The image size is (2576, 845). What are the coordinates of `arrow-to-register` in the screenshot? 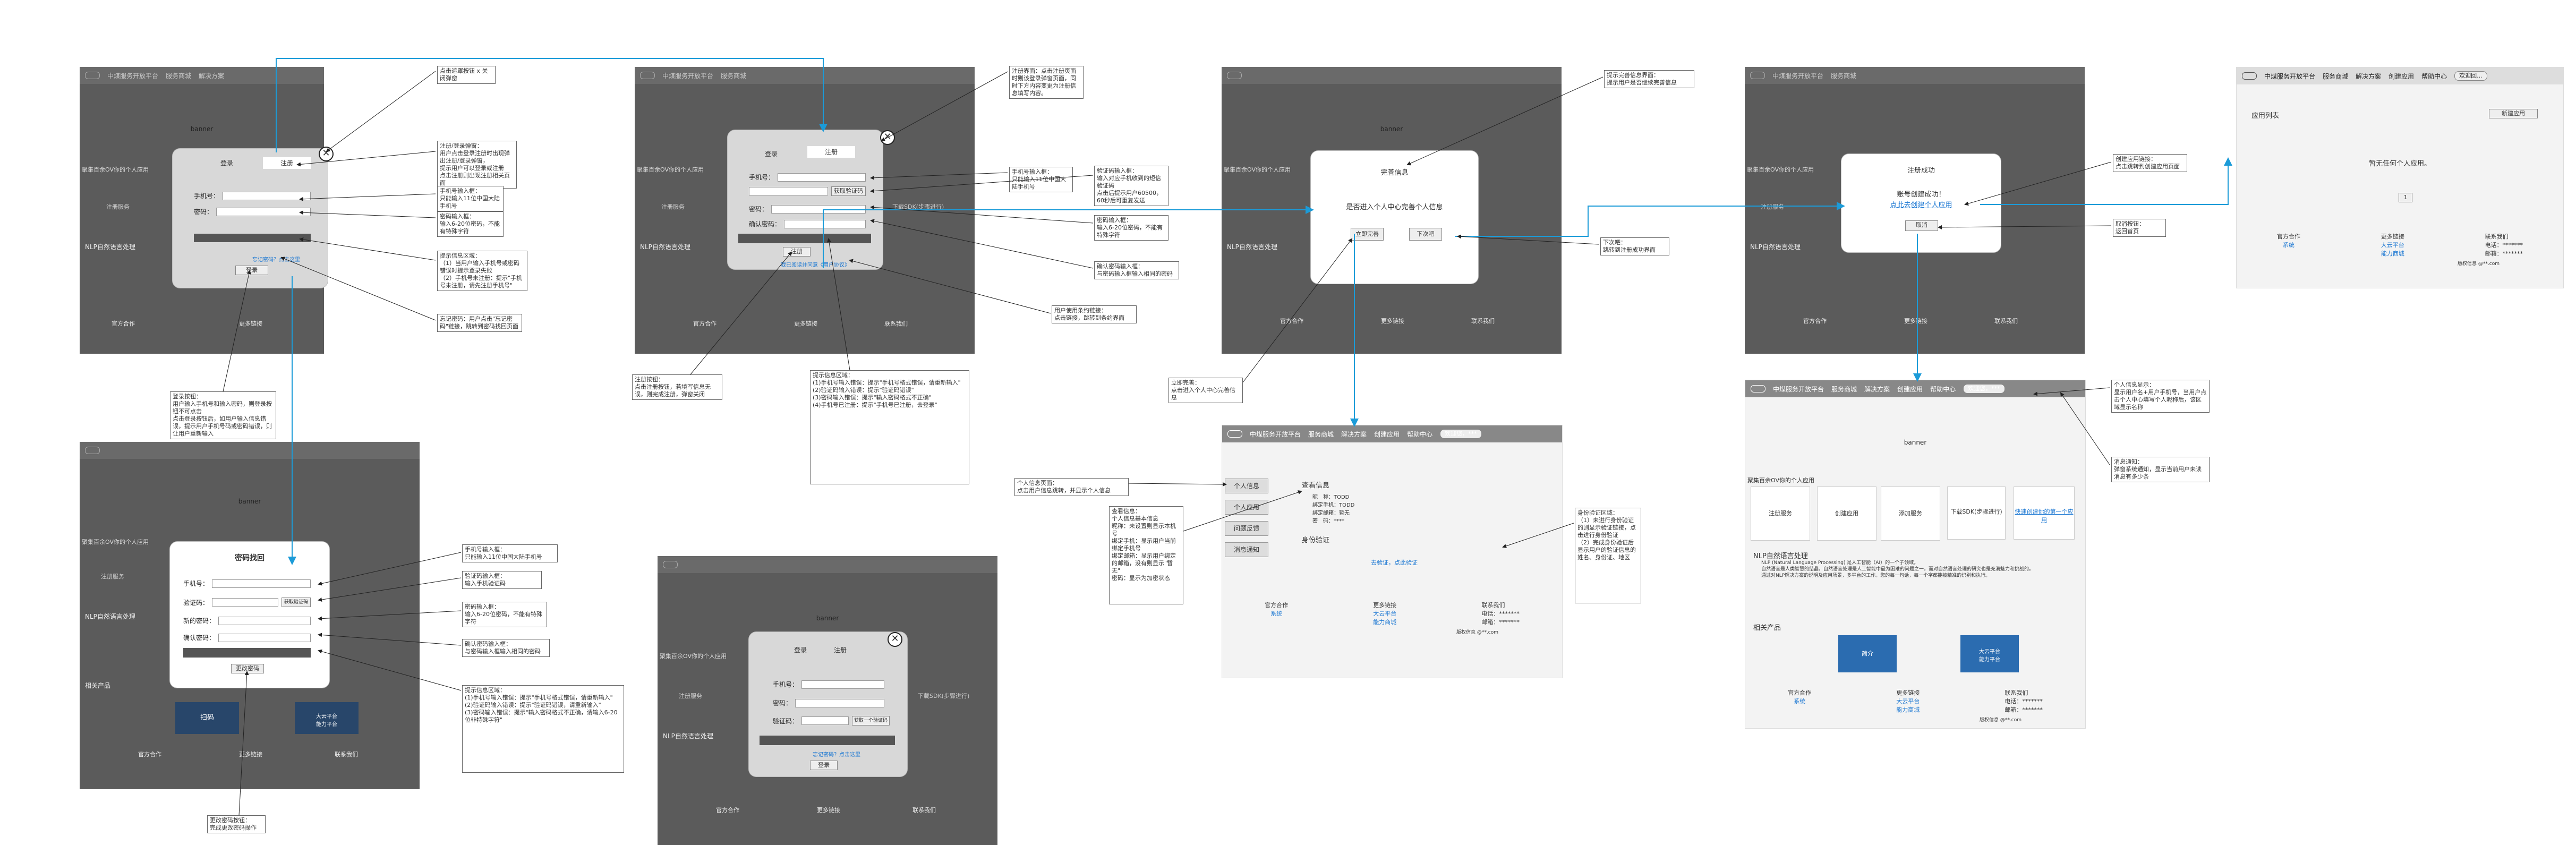 It's located at (552, 105).